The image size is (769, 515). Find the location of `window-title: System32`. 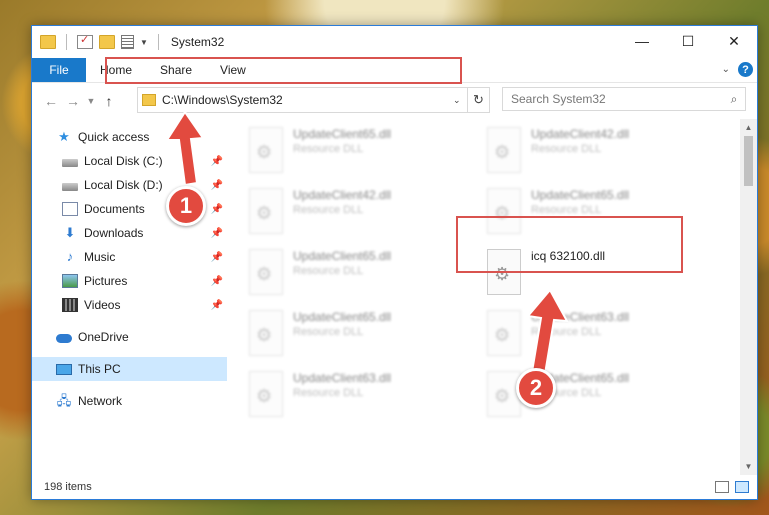

window-title: System32 is located at coordinates (197, 42).